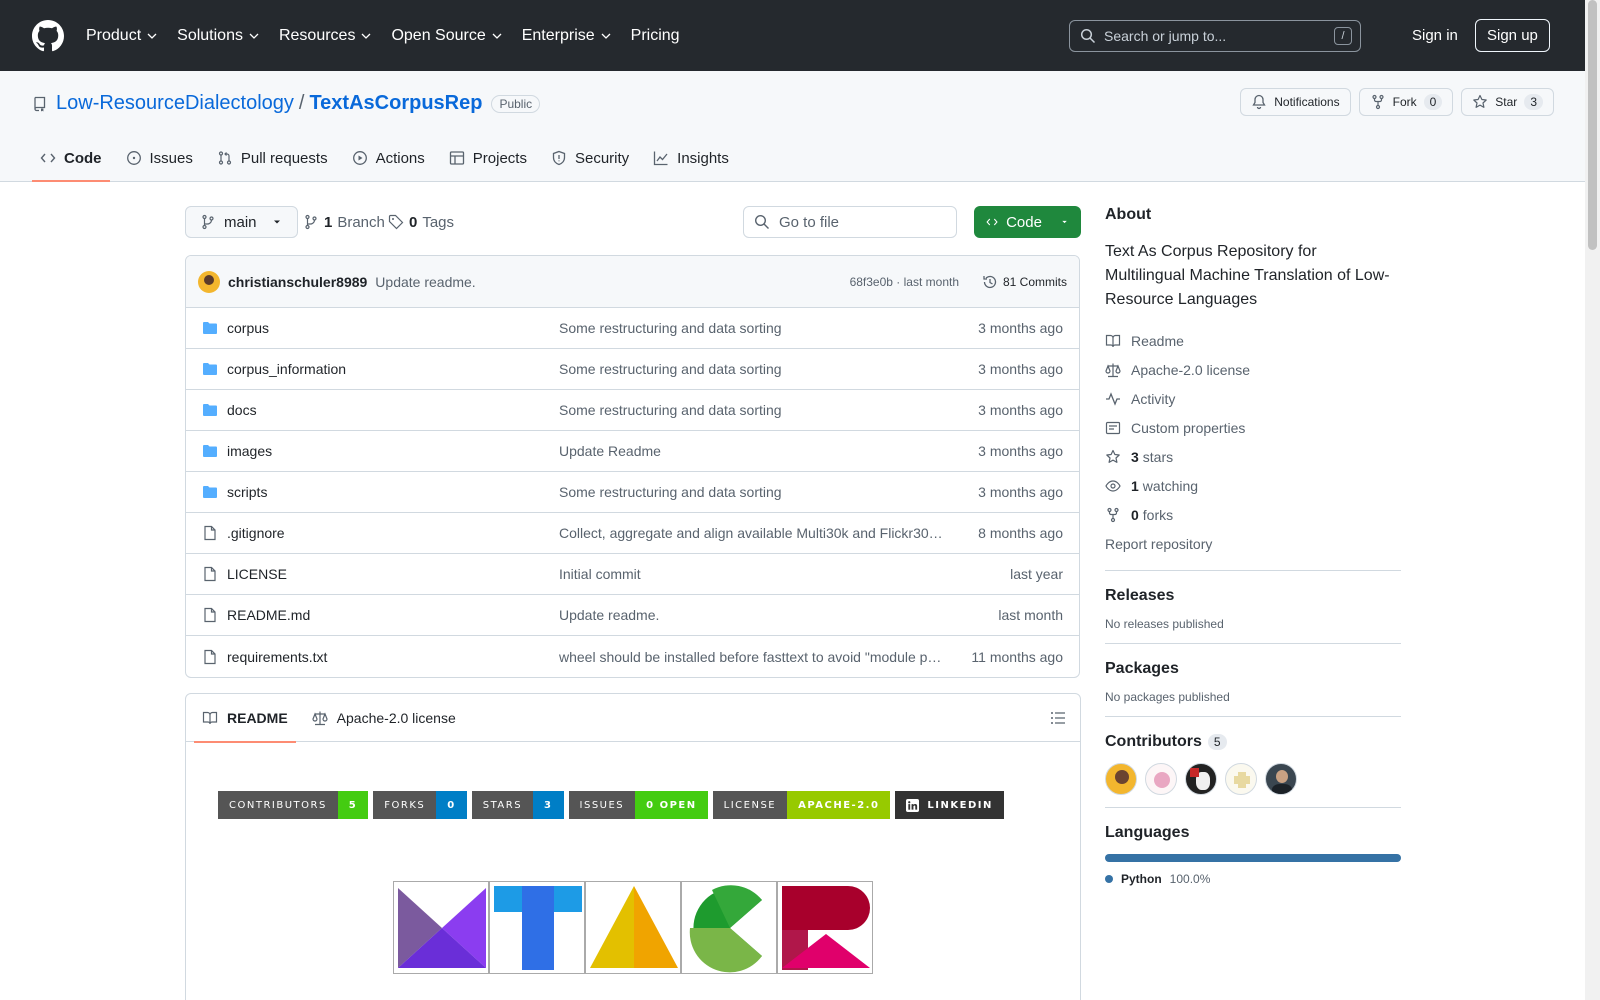 This screenshot has width=1600, height=1000. Describe the element at coordinates (330, 36) in the screenshot. I see `nav-resources: Resources` at that location.